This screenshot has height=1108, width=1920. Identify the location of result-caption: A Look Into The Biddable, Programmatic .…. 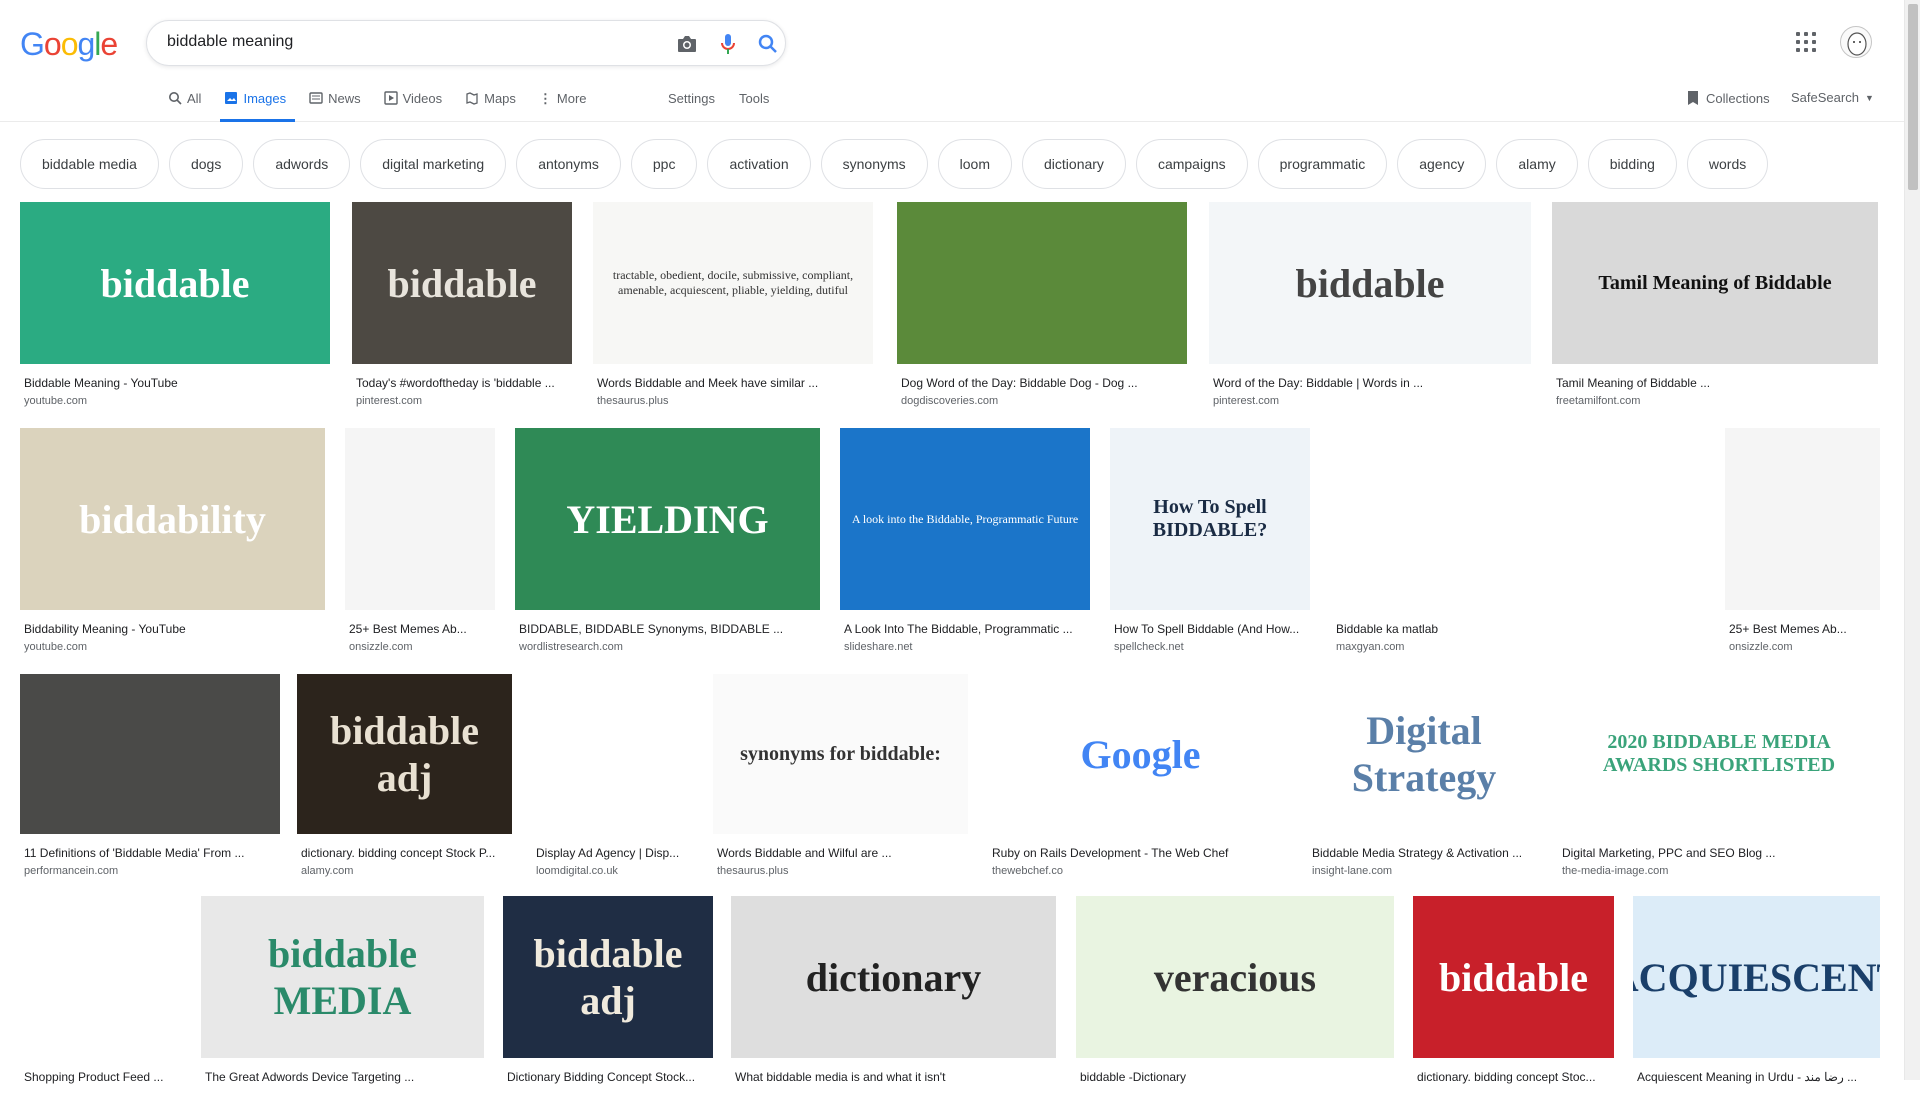
(966, 629).